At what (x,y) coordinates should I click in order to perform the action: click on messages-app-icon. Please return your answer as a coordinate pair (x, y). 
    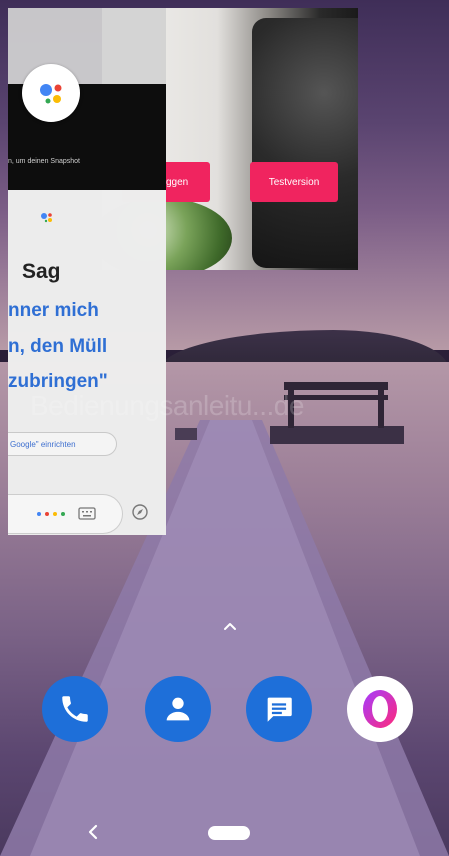
    Looking at the image, I should click on (279, 709).